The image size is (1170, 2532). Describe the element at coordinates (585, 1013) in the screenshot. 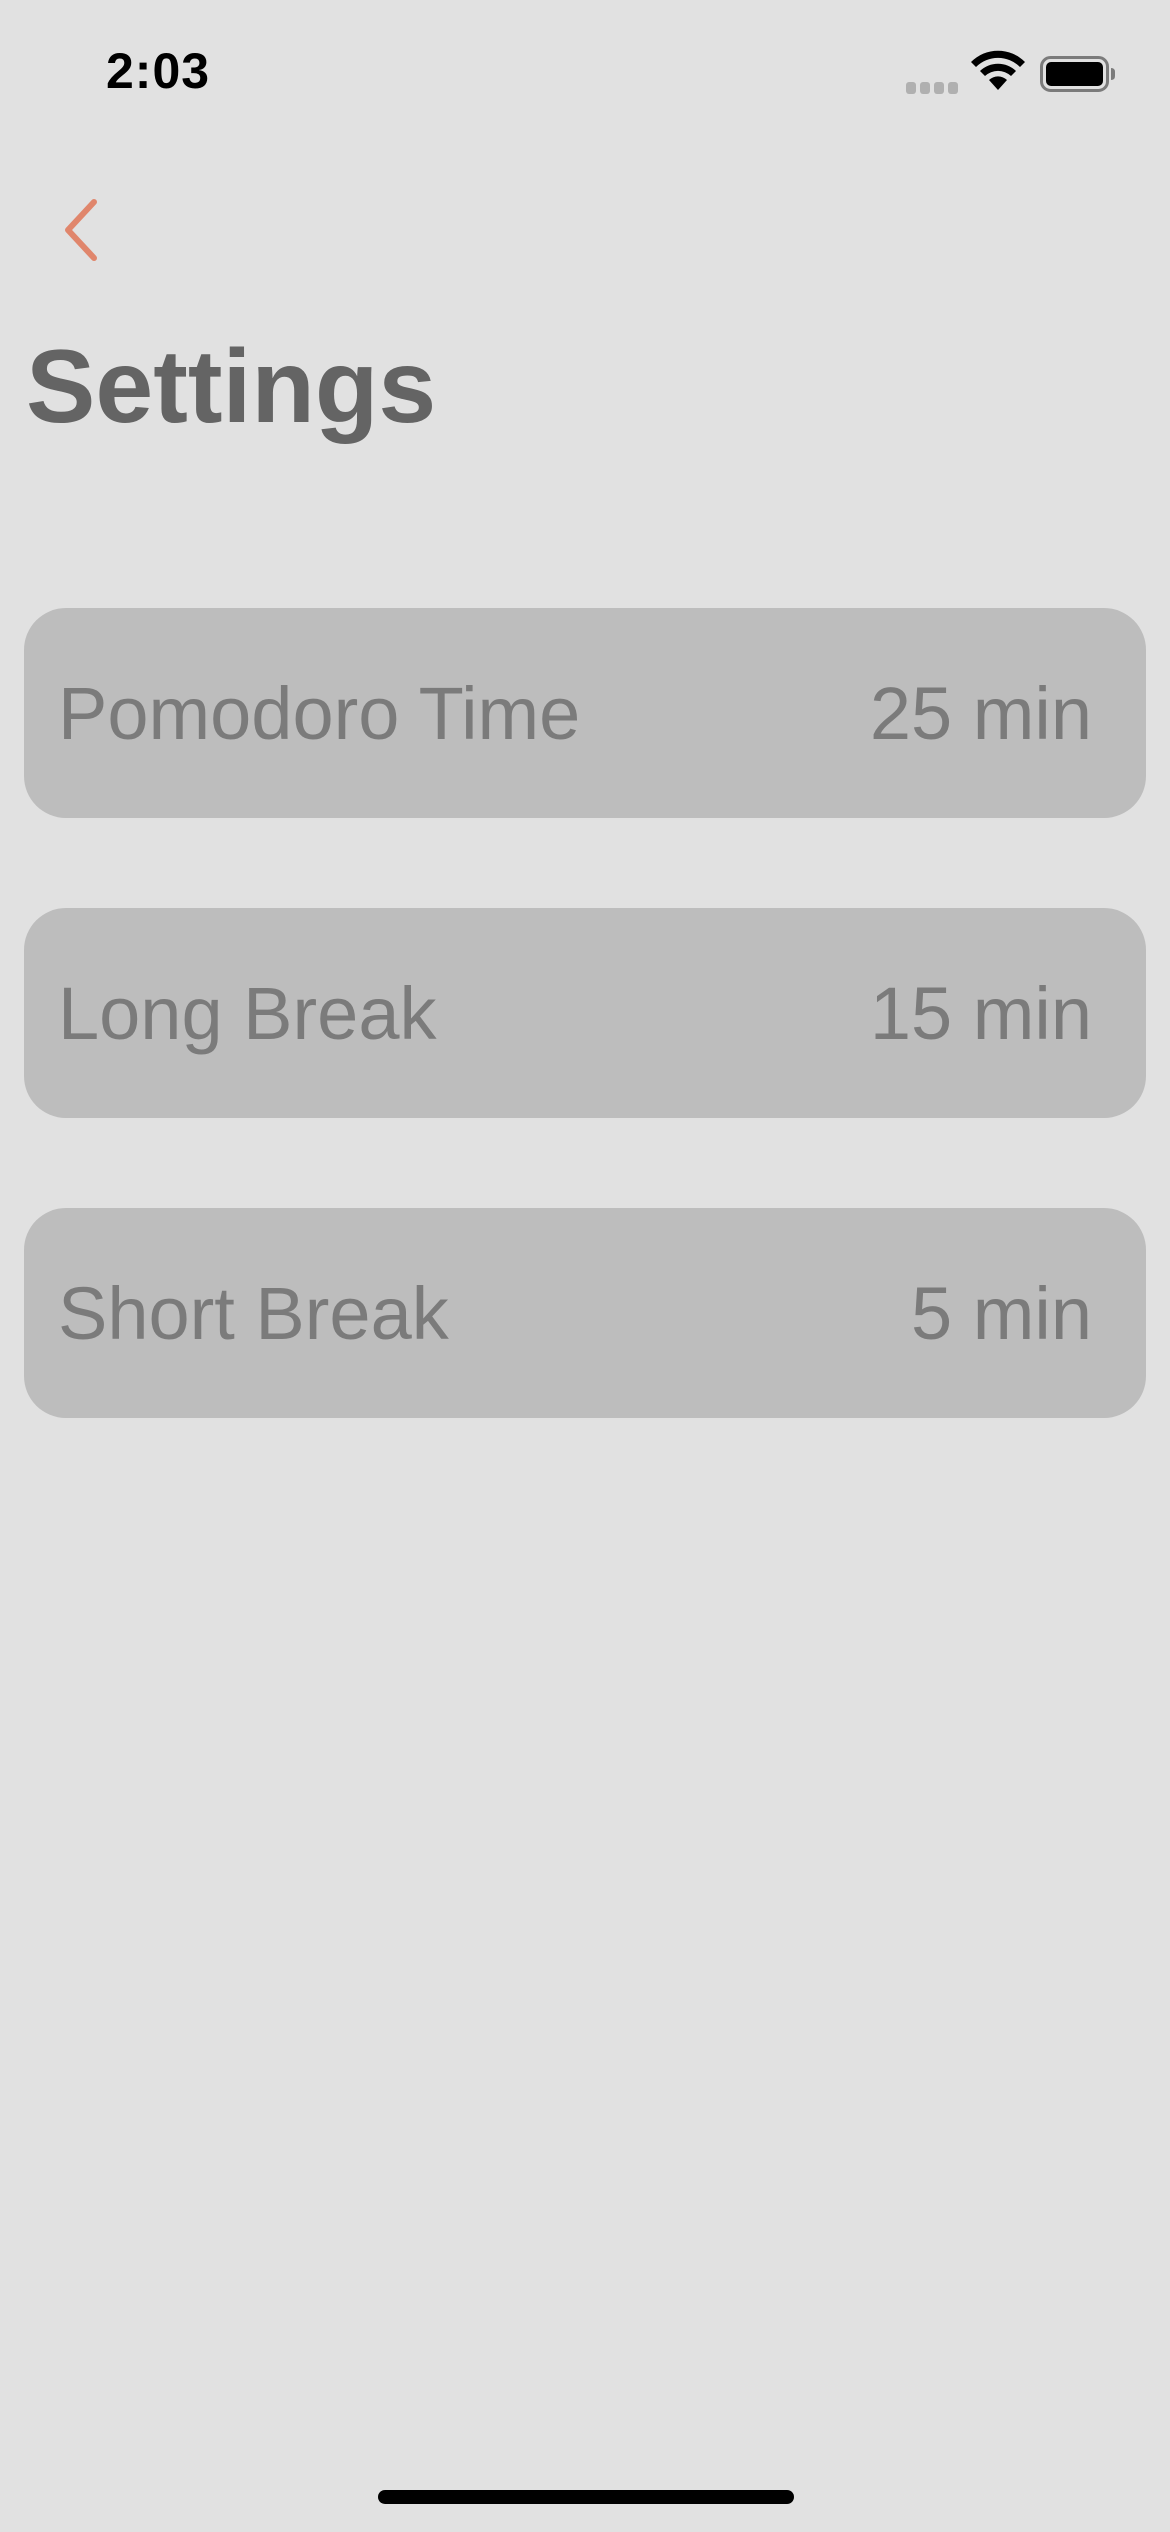

I see `setting-row-long-break: Long Break 15 min` at that location.